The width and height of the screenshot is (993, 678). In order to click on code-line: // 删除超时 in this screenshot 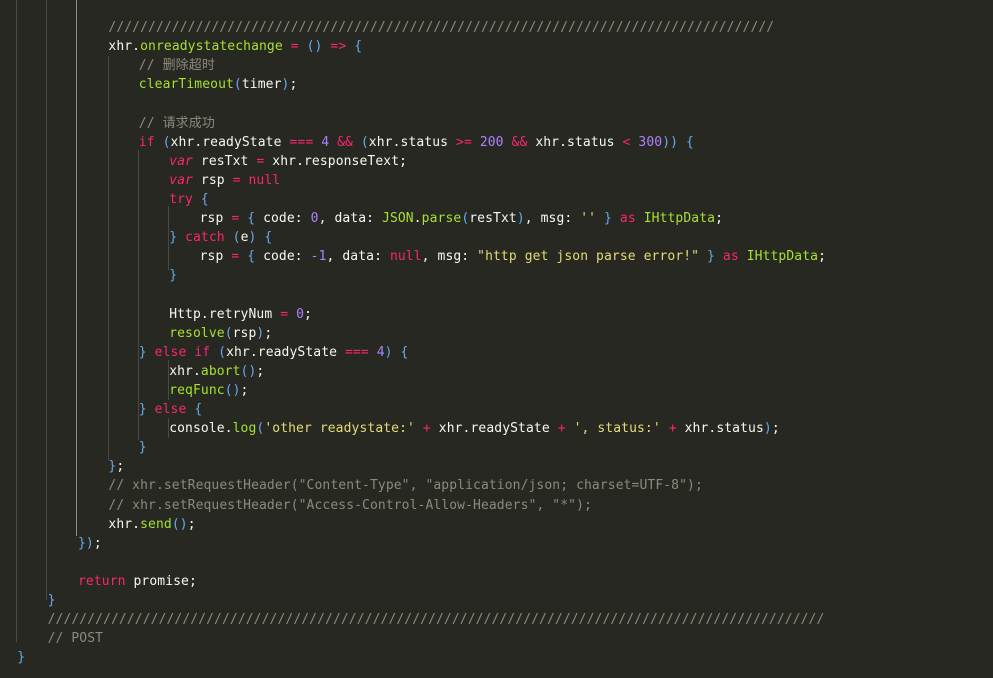, I will do `click(177, 65)`.